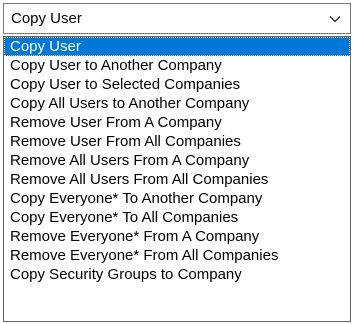  Describe the element at coordinates (177, 236) in the screenshot. I see `dropdown-item-remove-everyone-from-a-company: Remove Everyone* From A Company` at that location.